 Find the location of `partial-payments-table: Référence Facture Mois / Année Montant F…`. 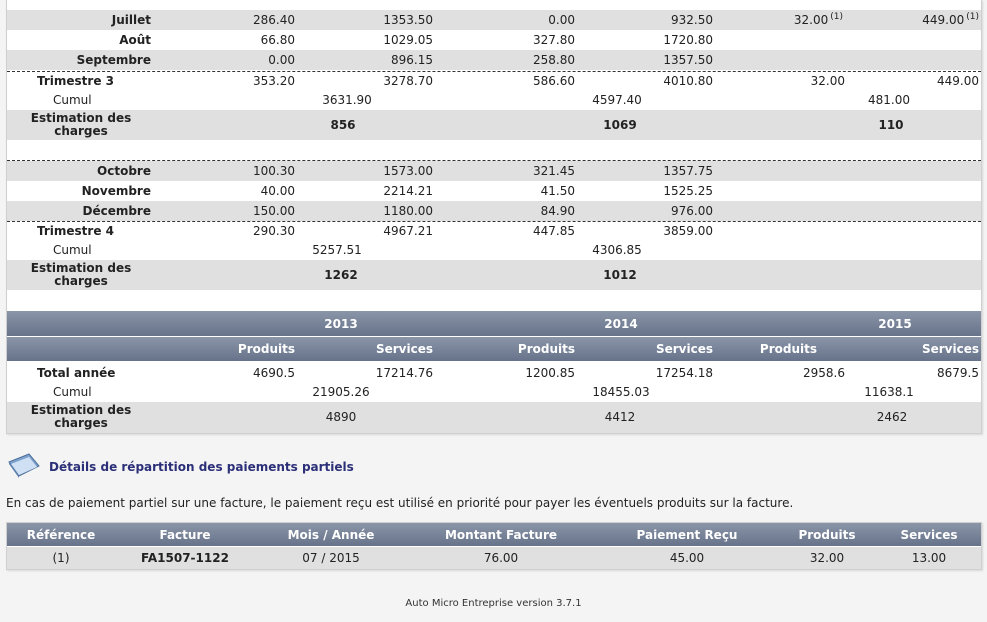

partial-payments-table: Référence Facture Mois / Année Montant F… is located at coordinates (494, 546).